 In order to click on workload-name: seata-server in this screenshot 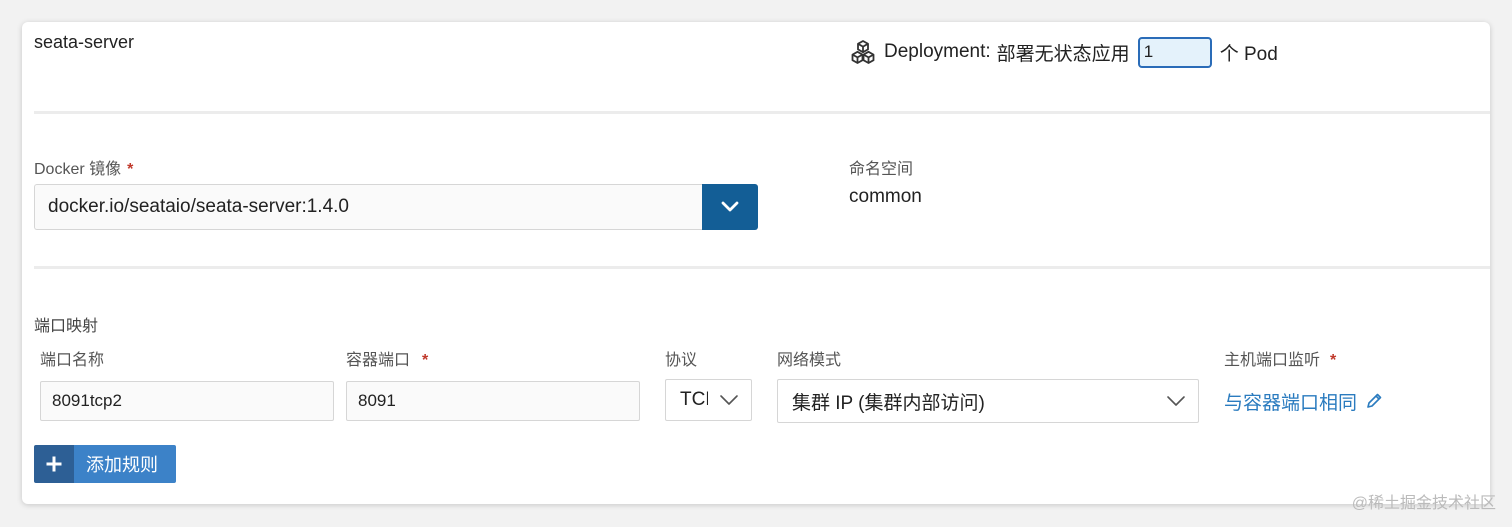, I will do `click(84, 42)`.